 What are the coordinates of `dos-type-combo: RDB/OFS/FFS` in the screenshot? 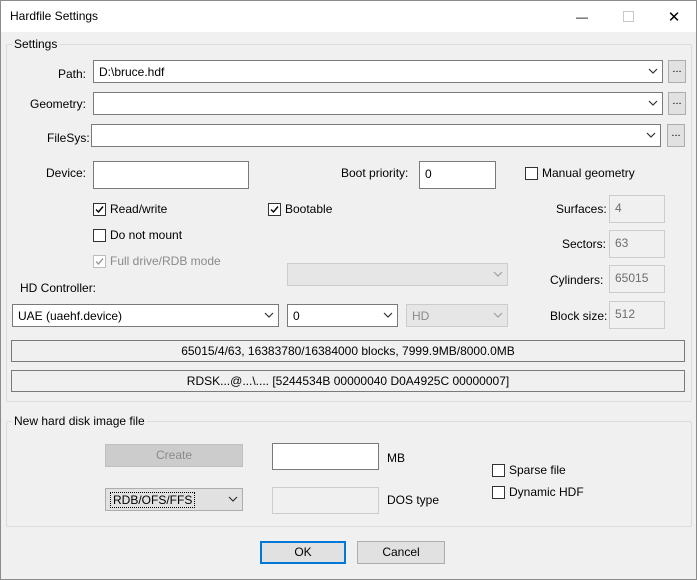 It's located at (174, 499).